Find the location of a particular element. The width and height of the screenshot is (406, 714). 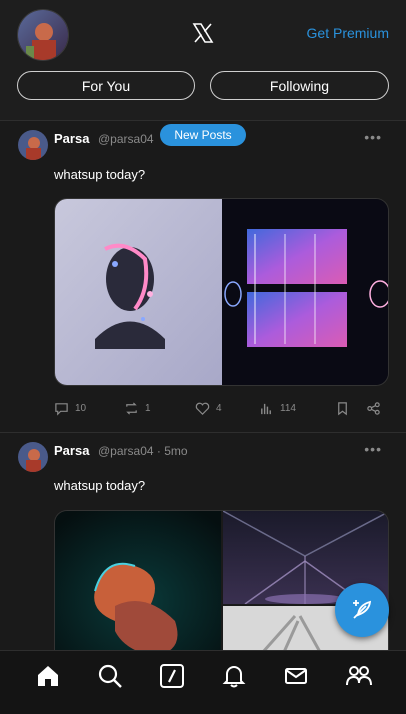

new-posts-button: New Posts is located at coordinates (203, 135).